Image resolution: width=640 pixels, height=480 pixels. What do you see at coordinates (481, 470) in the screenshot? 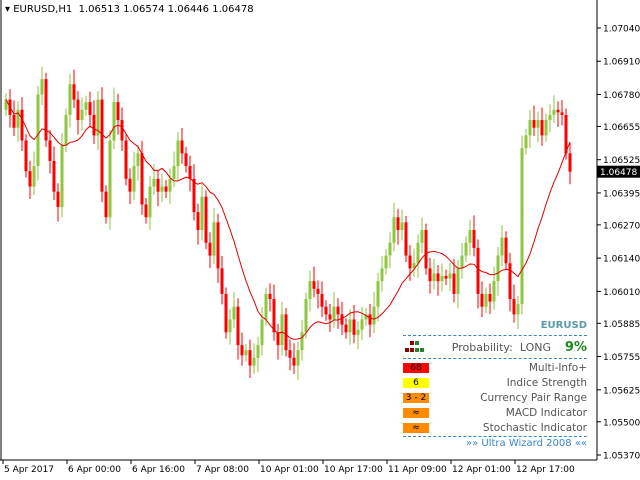
I see `x-tick-label: 12 Apr 01:00` at bounding box center [481, 470].